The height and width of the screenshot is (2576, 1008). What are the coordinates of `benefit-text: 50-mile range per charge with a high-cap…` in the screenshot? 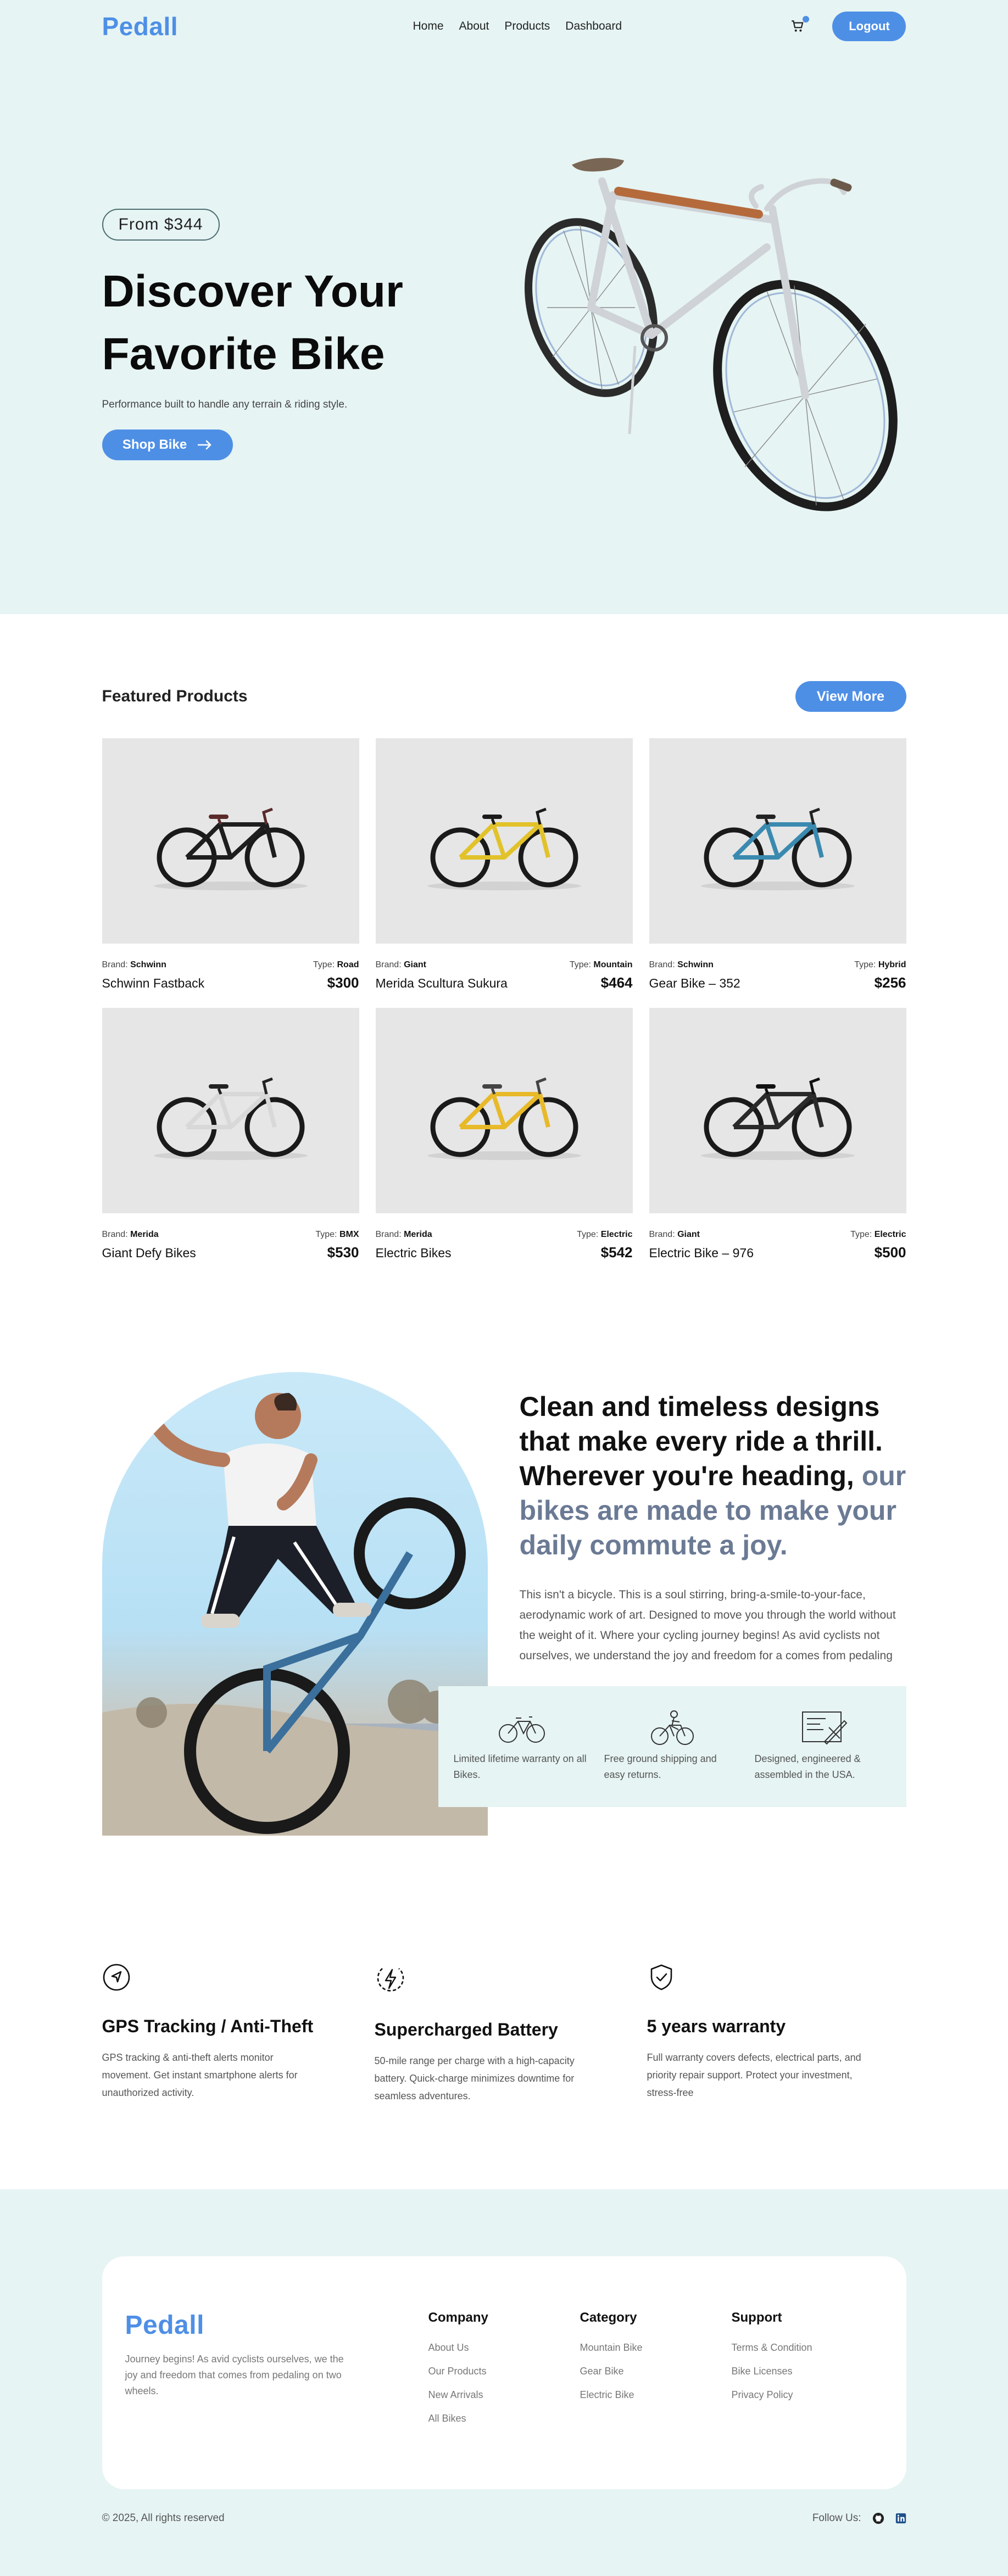 It's located at (474, 2078).